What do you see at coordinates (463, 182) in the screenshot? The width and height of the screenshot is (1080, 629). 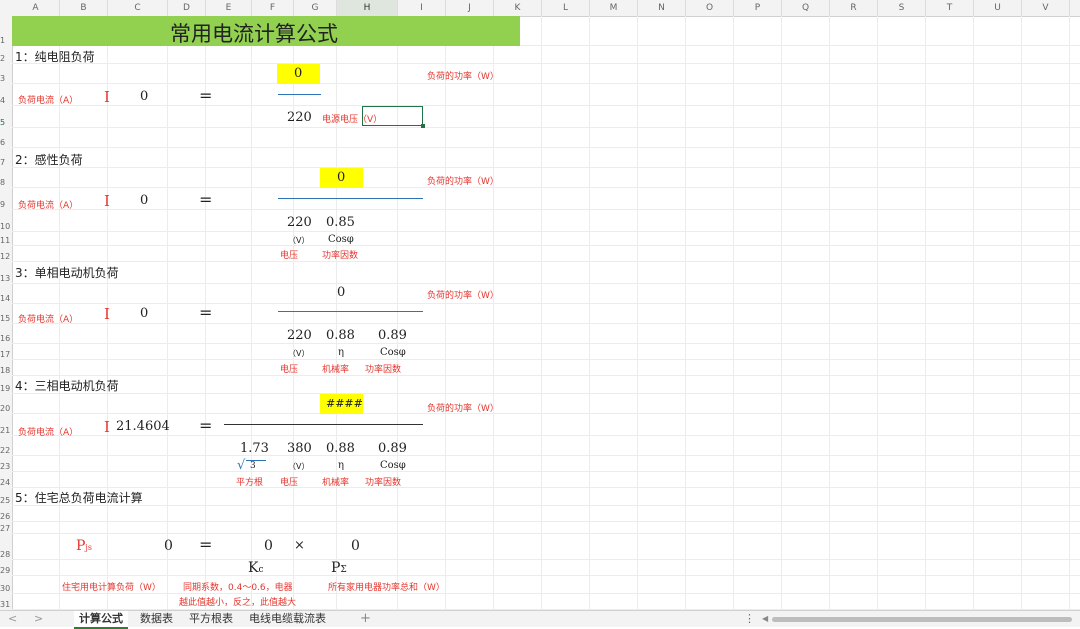 I see `s2-power-label: 负荷的功率（W）` at bounding box center [463, 182].